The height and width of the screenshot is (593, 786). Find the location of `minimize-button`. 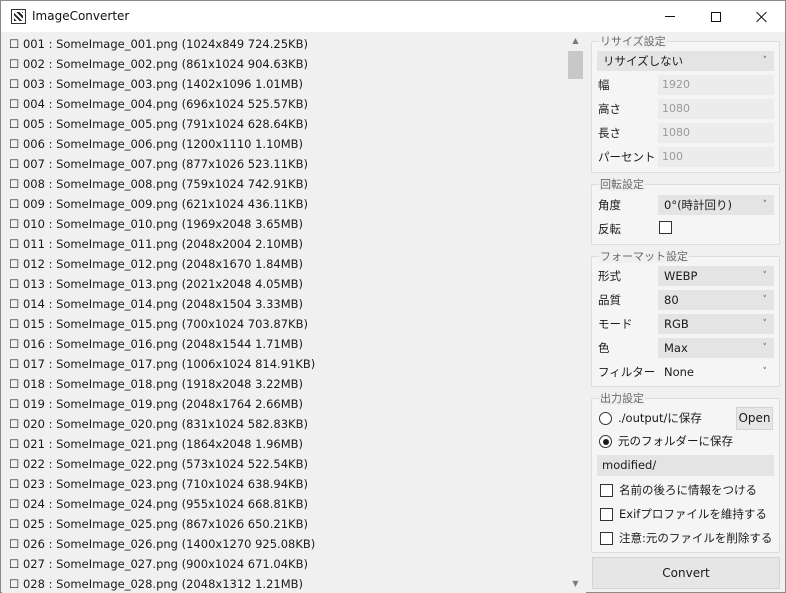

minimize-button is located at coordinates (670, 16).